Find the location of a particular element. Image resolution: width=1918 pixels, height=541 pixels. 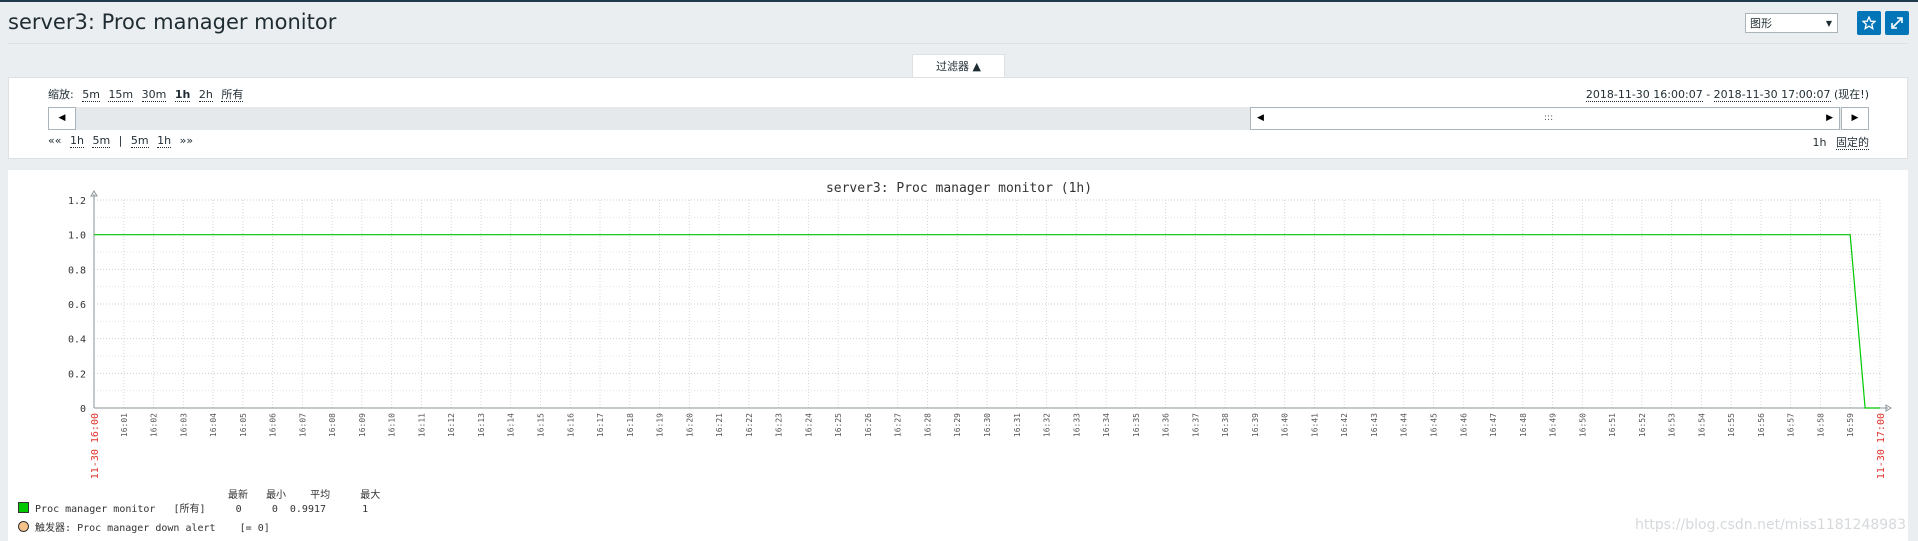

watermark: https://blog.csdn.net/miss1181248983 is located at coordinates (1770, 525).